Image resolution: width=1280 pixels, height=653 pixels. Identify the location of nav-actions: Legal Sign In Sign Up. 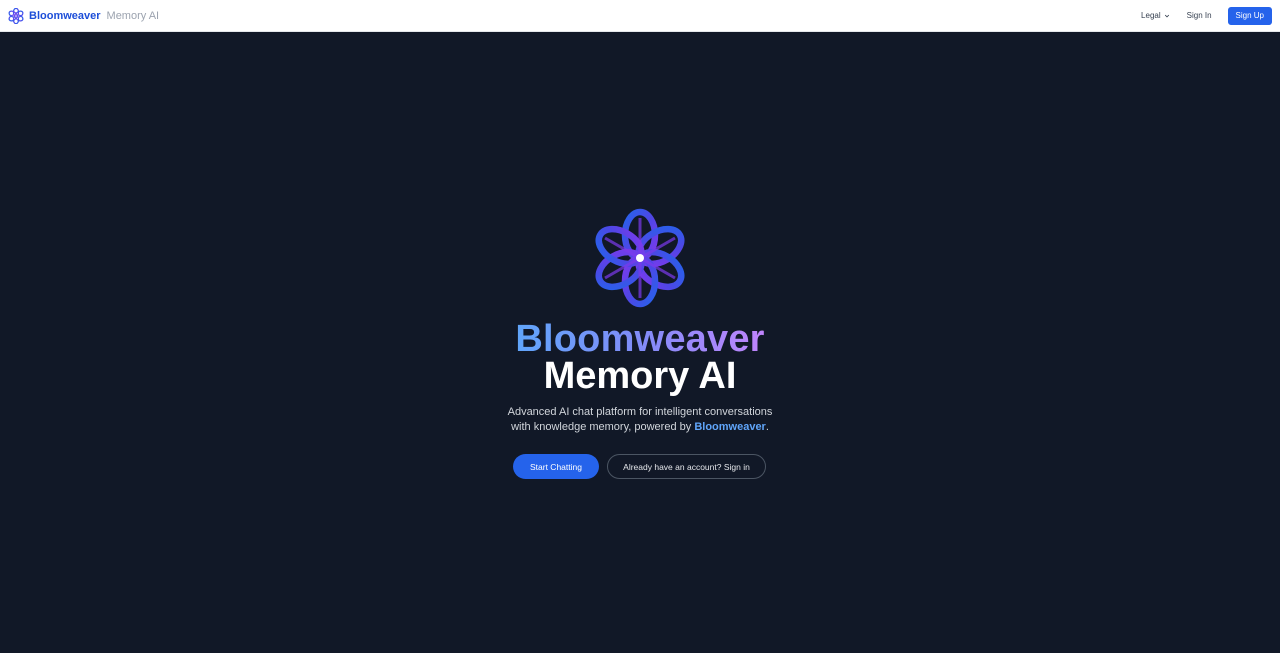
(1206, 15).